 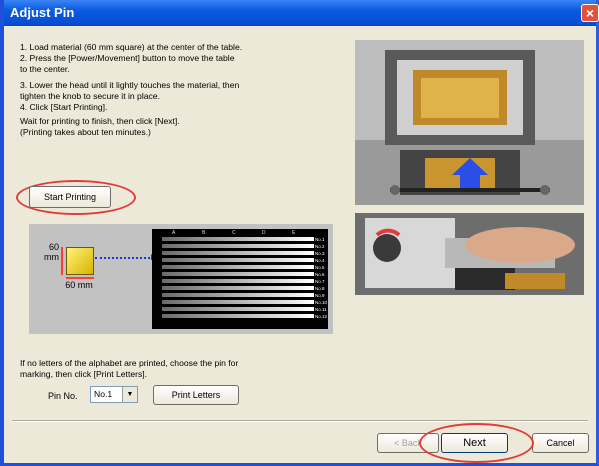 What do you see at coordinates (64, 107) in the screenshot?
I see `instruction-line: 4. Click [Start Printing].` at bounding box center [64, 107].